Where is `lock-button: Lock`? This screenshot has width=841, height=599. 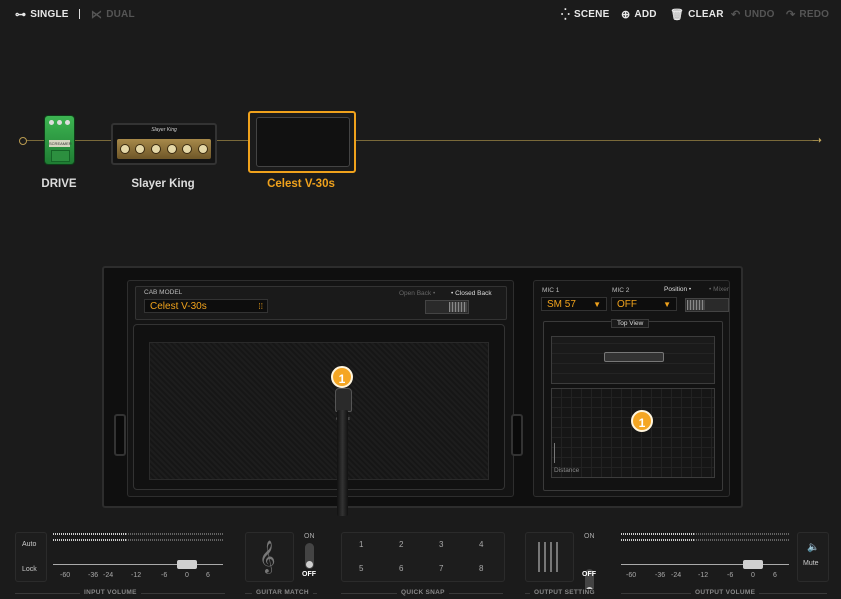 lock-button: Lock is located at coordinates (29, 569).